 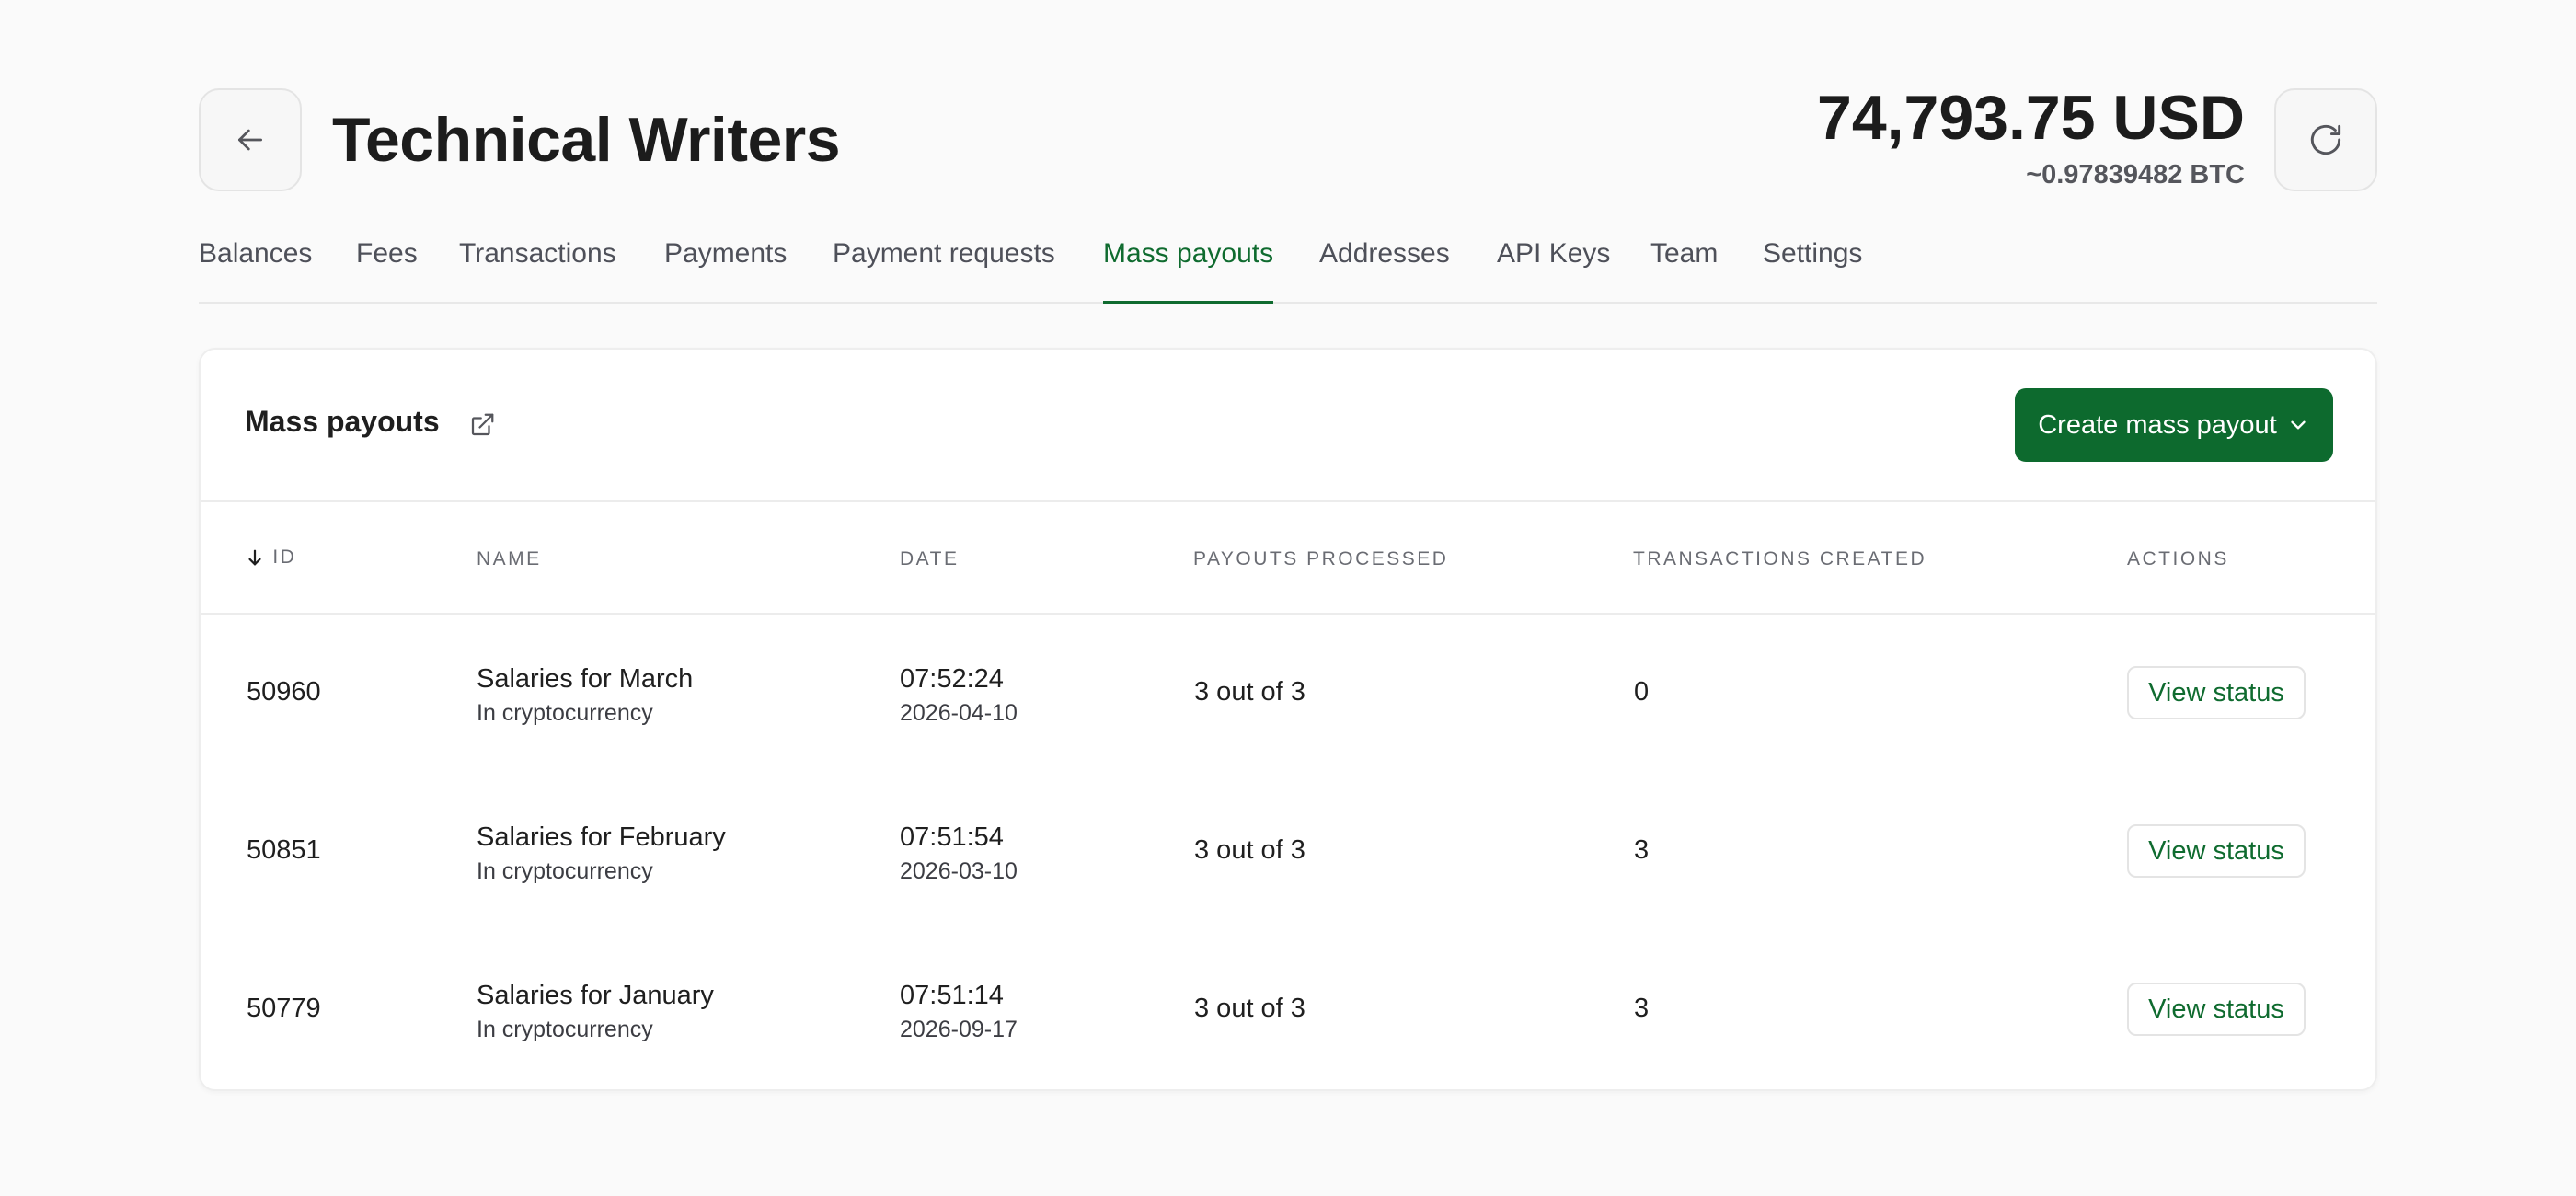 What do you see at coordinates (959, 695) in the screenshot?
I see `row-date-cell: 07:52:24 2026-04-10` at bounding box center [959, 695].